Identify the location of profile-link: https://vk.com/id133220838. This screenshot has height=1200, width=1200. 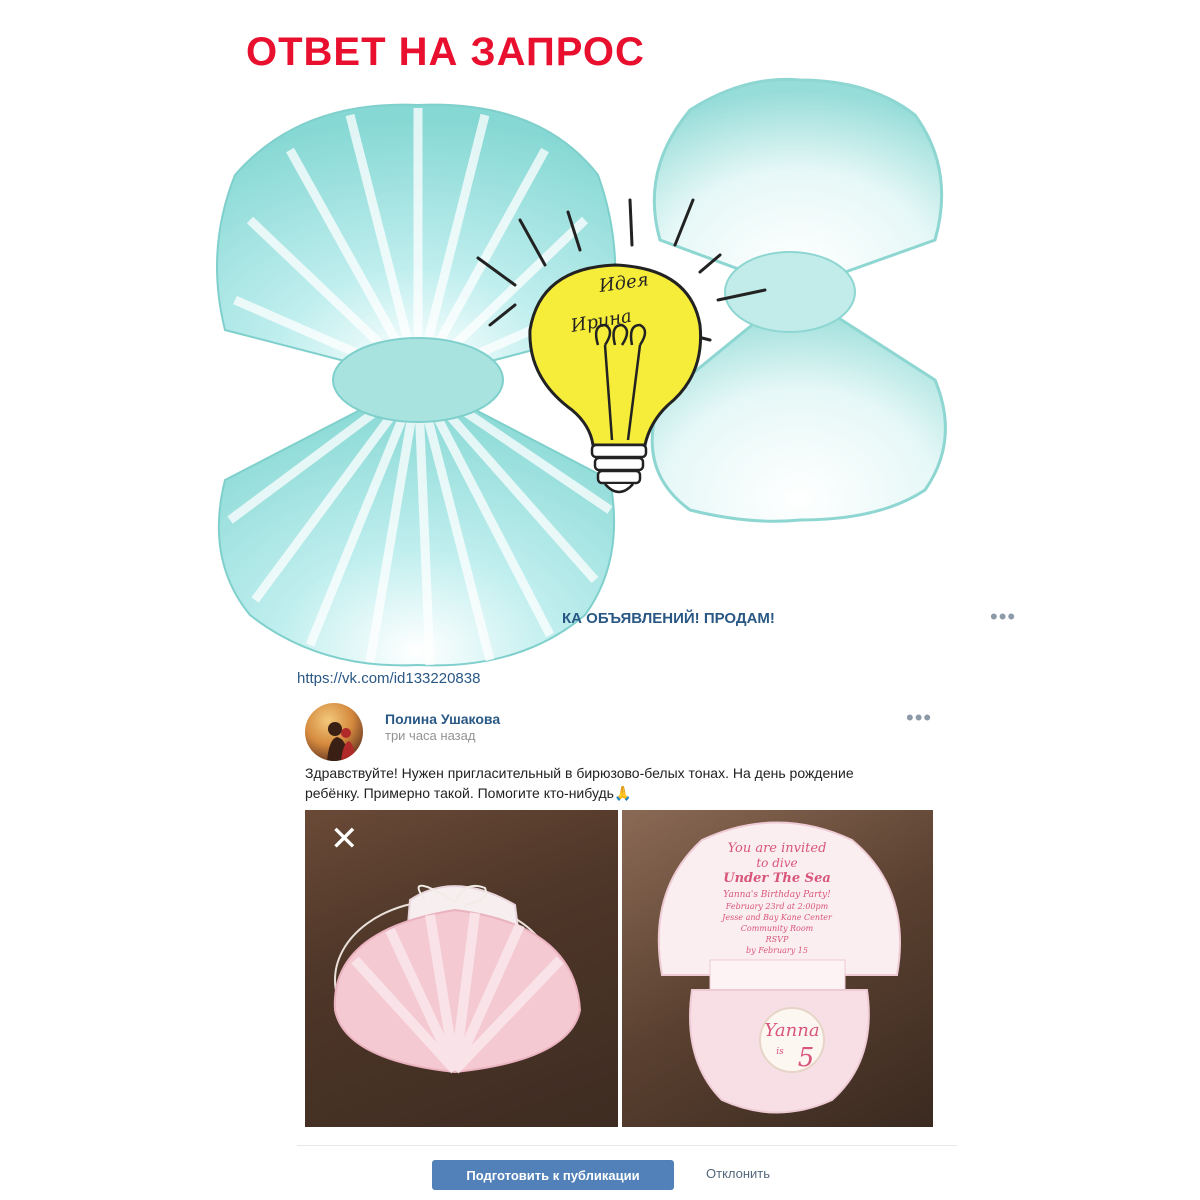
(388, 678).